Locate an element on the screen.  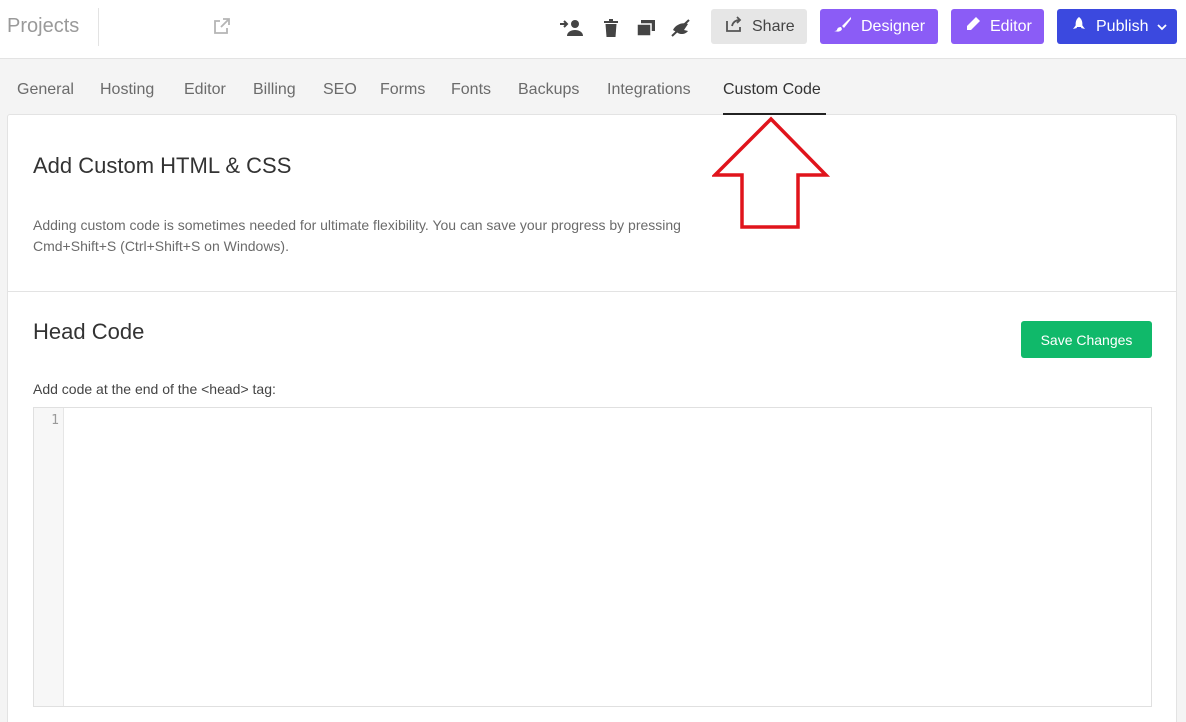
tab-general: General is located at coordinates (45, 90).